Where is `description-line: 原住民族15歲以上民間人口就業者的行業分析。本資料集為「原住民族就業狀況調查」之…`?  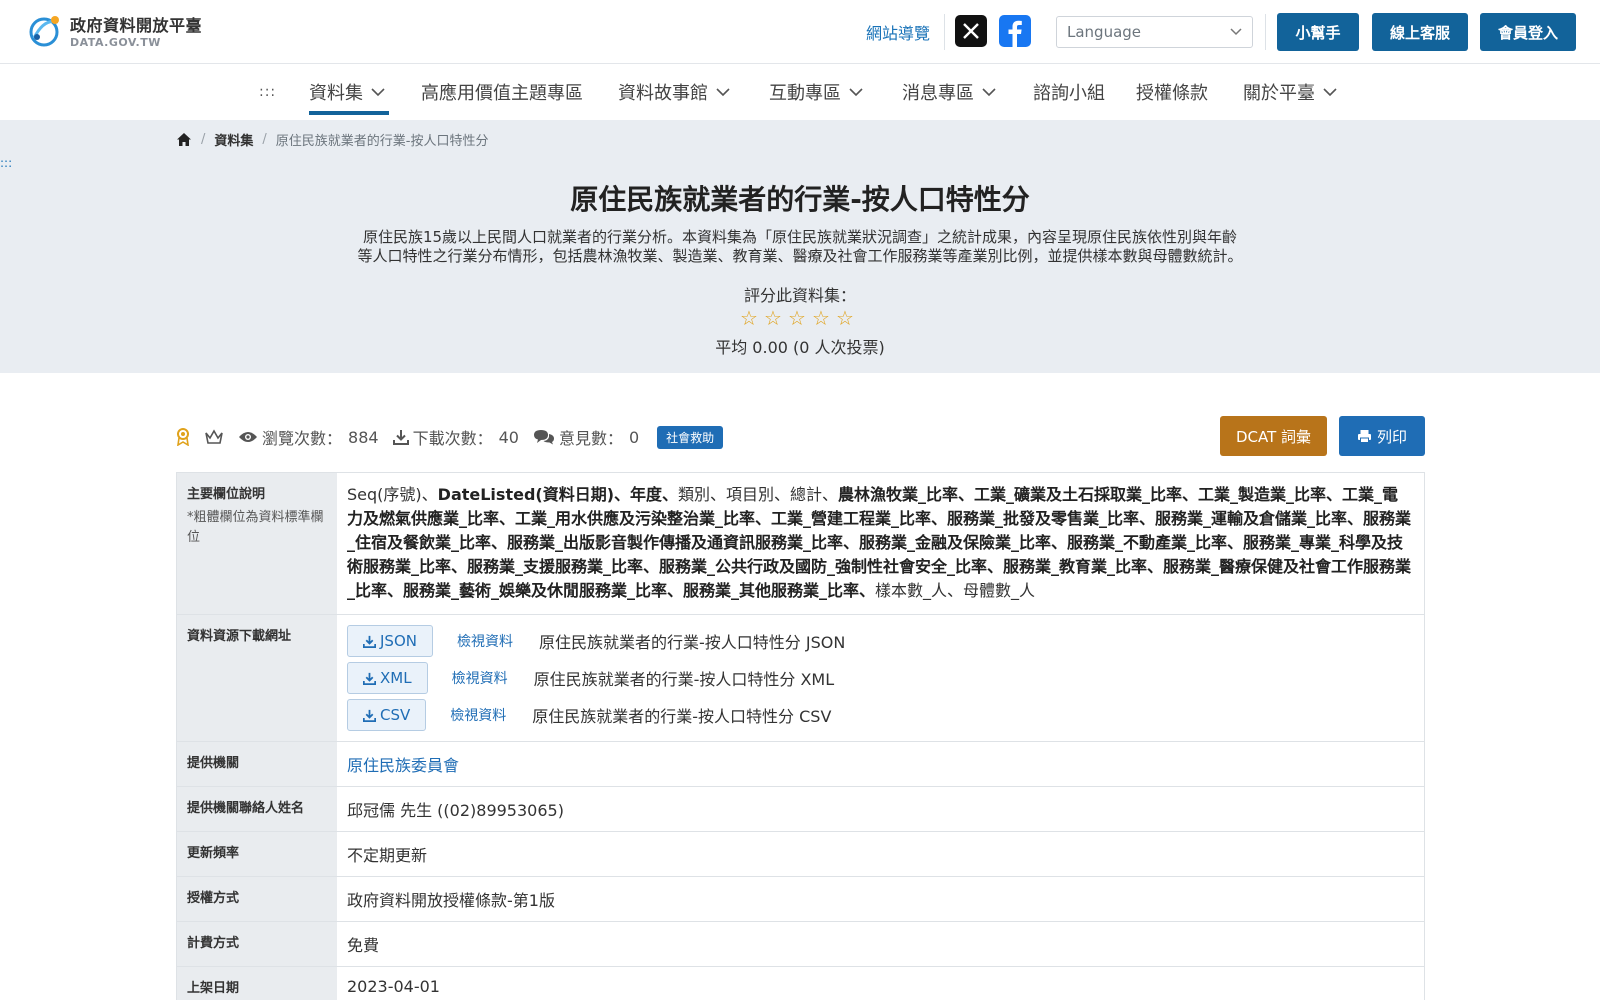
description-line: 原住民族15歲以上民間人口就業者的行業分析。本資料集為「原住民族就業狀況調查」之… is located at coordinates (800, 237).